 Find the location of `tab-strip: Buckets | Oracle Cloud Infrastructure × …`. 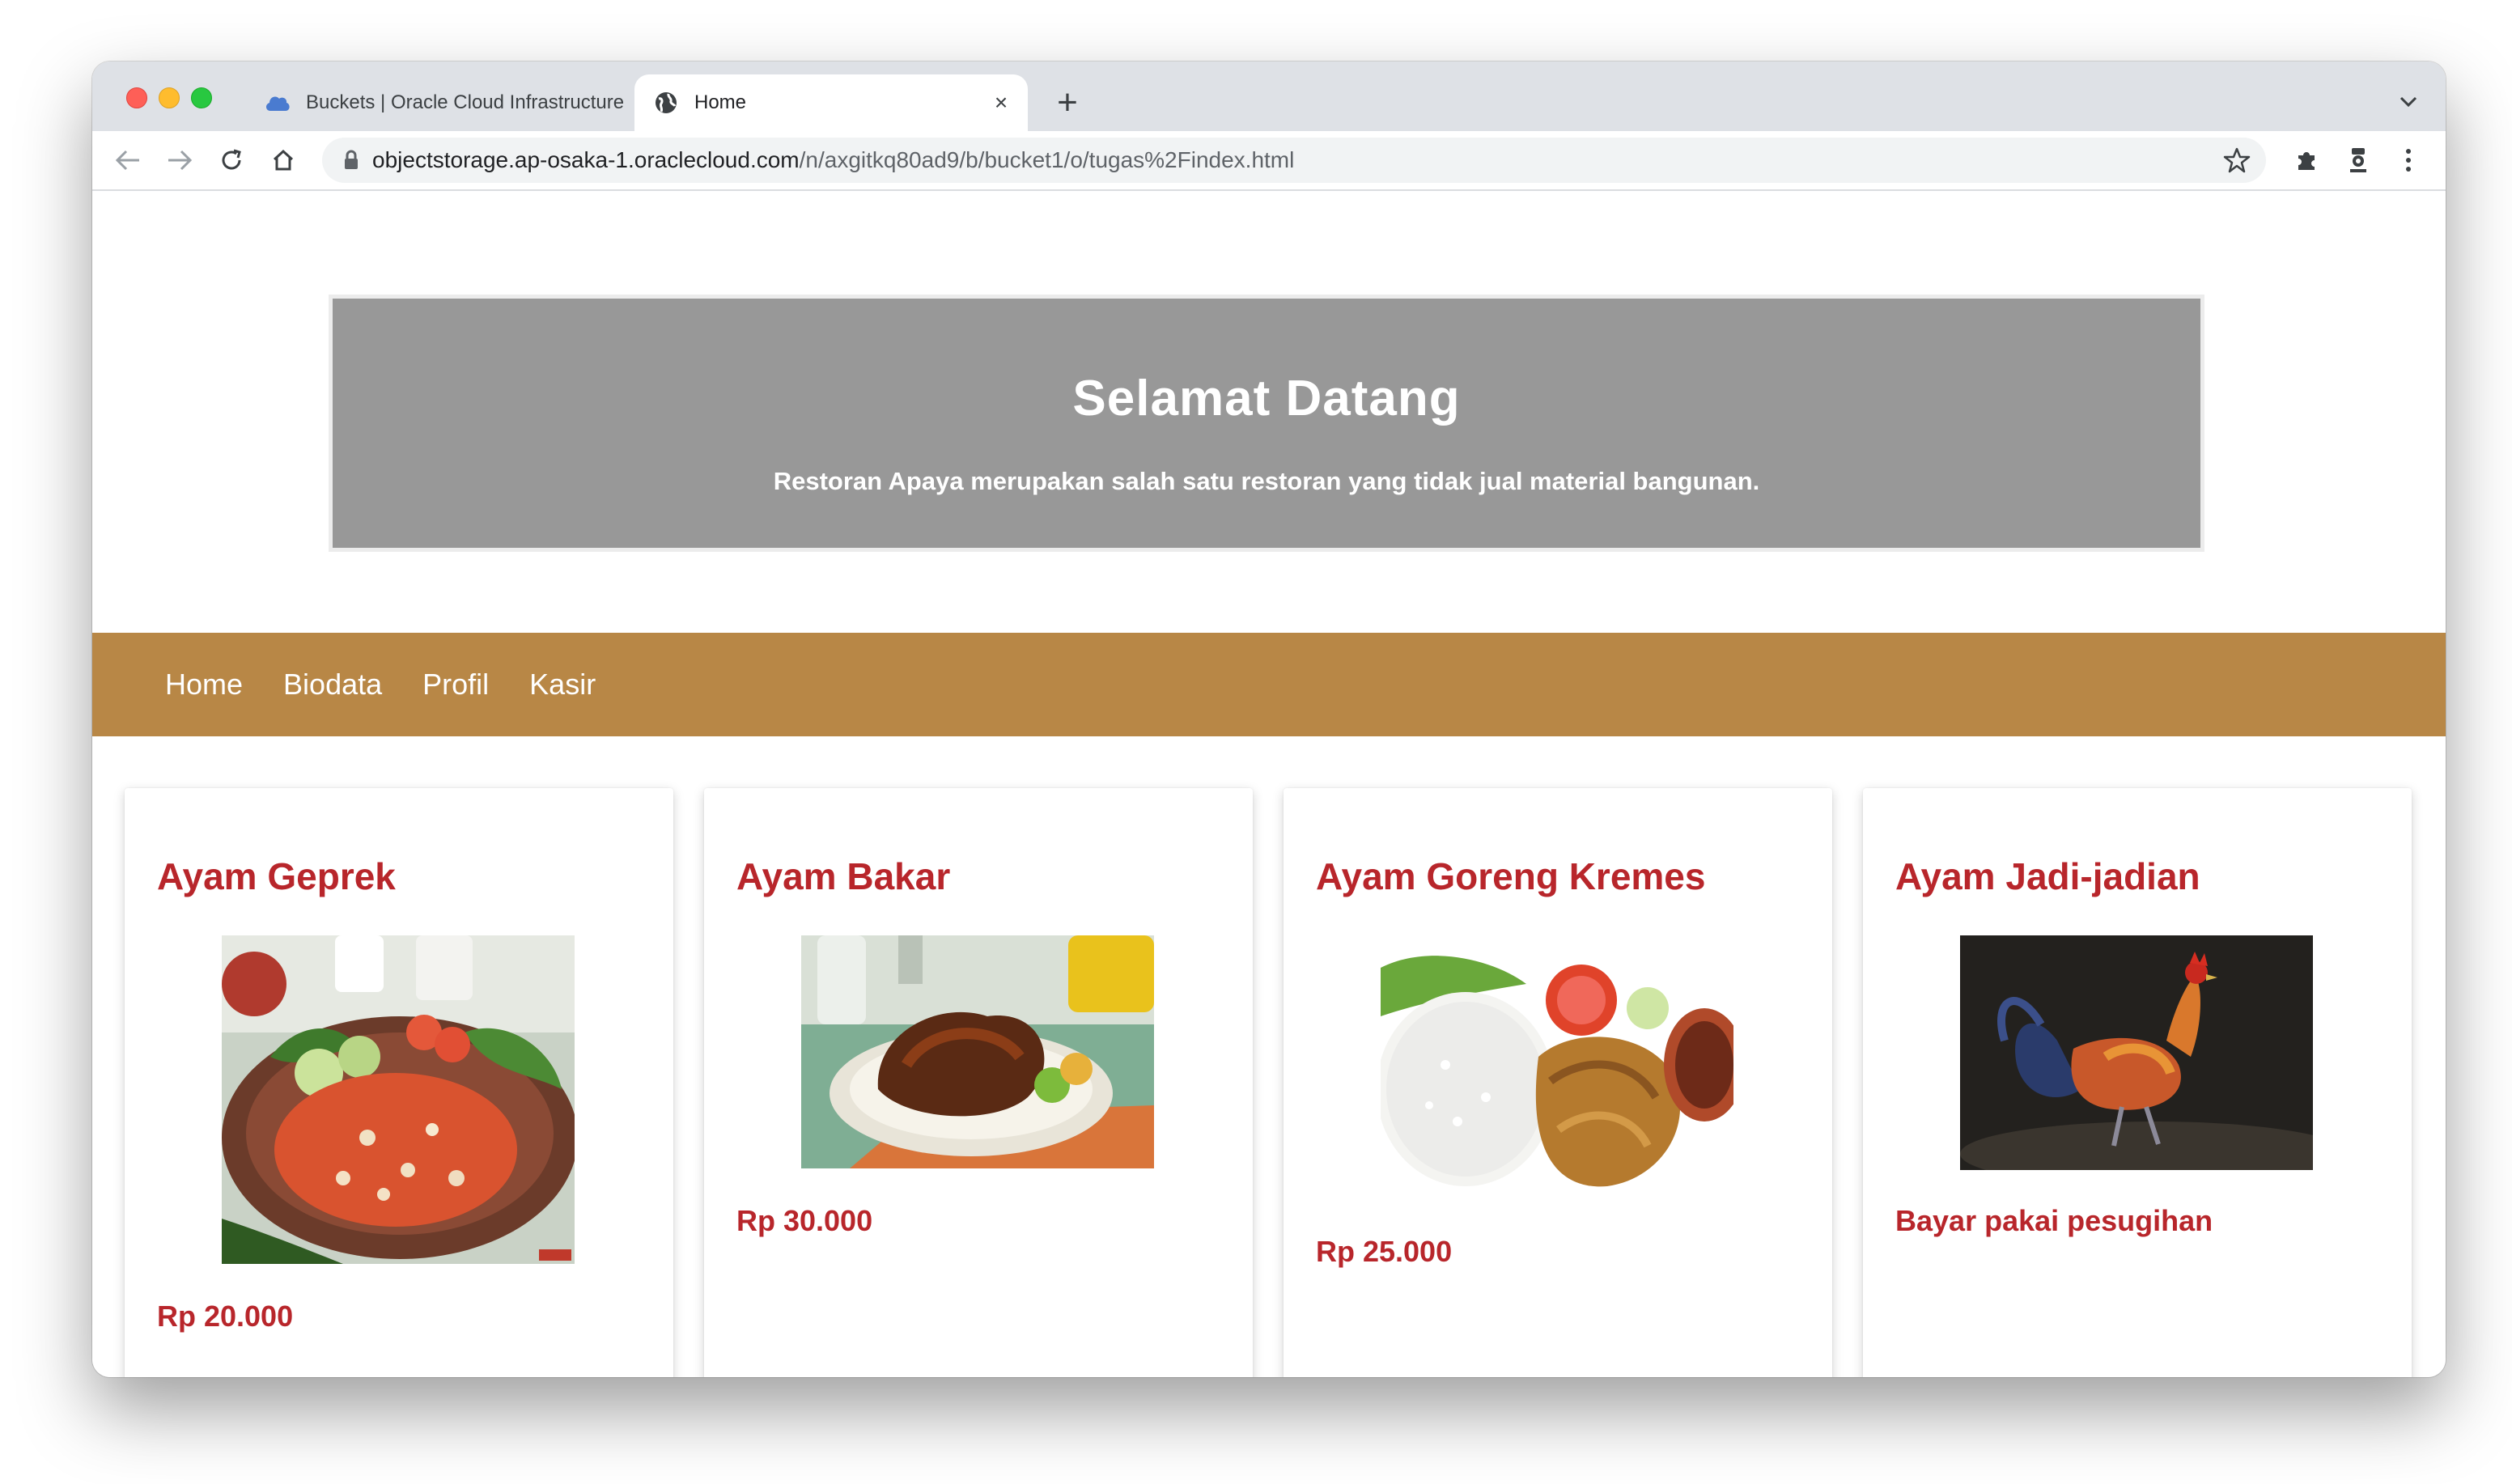

tab-strip: Buckets | Oracle Cloud Infrastructure × … is located at coordinates (1269, 96).